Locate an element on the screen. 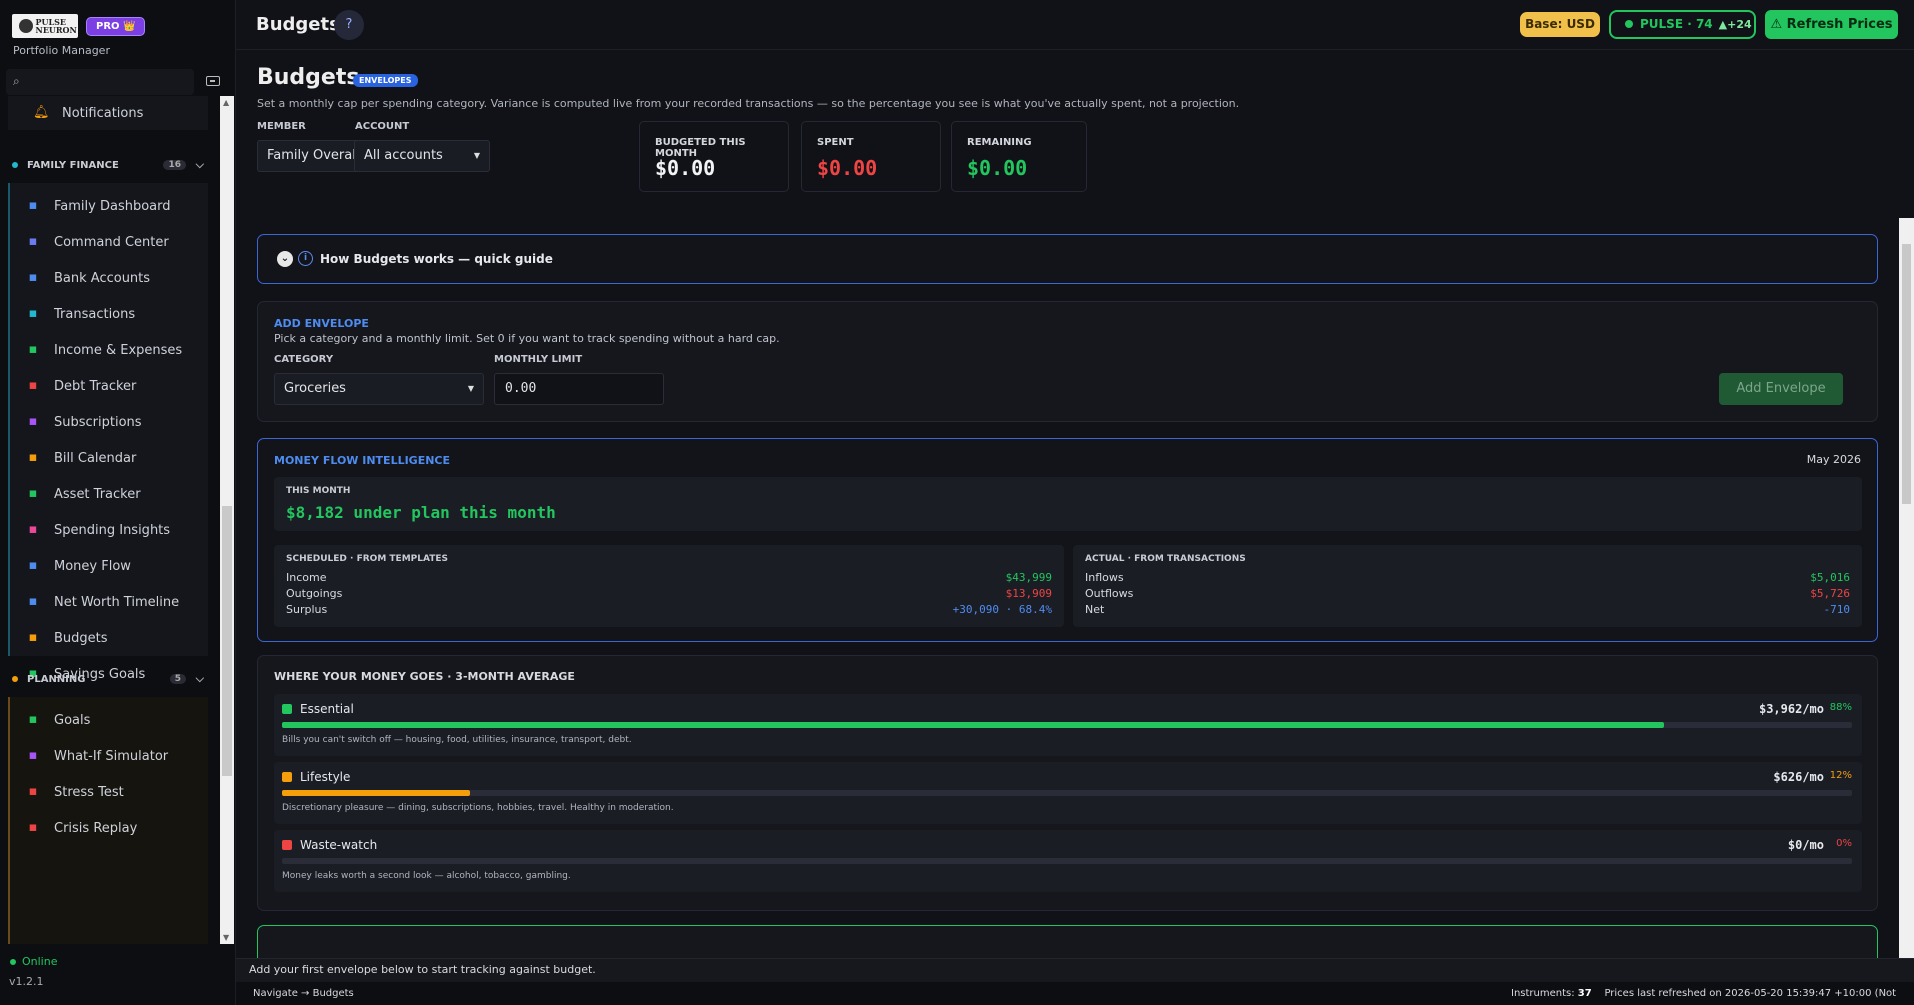 Image resolution: width=1914 pixels, height=1005 pixels. calendar-icon: ▪ is located at coordinates (33, 457).